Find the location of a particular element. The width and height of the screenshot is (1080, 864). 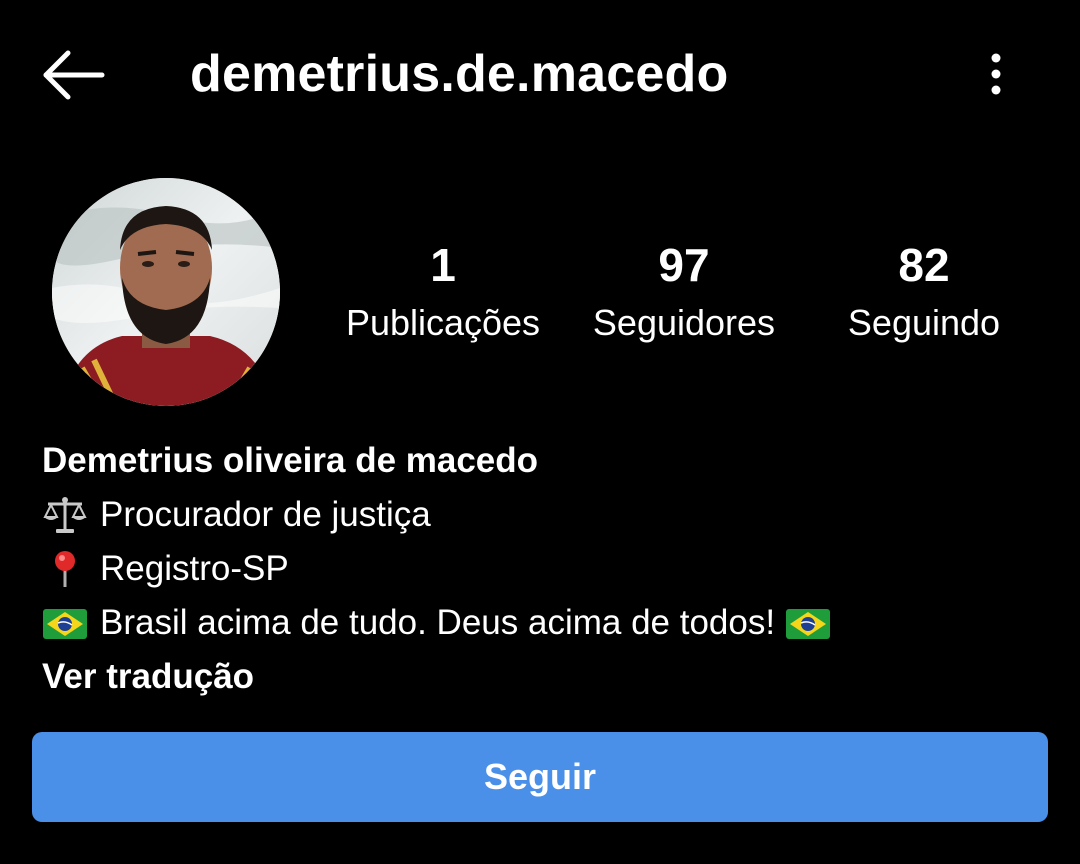

posts-count: 1 is located at coordinates (443, 265).